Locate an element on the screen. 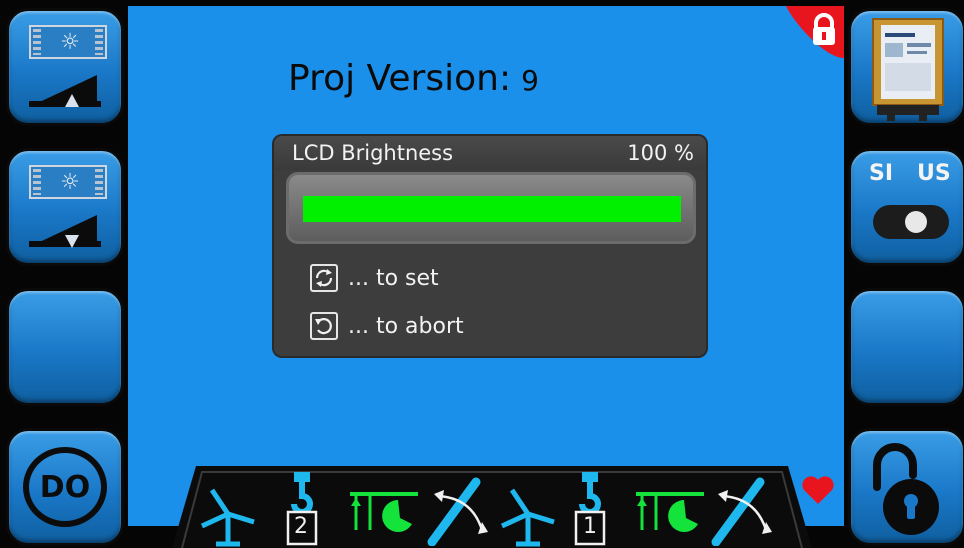  device-info-button is located at coordinates (906, 67).